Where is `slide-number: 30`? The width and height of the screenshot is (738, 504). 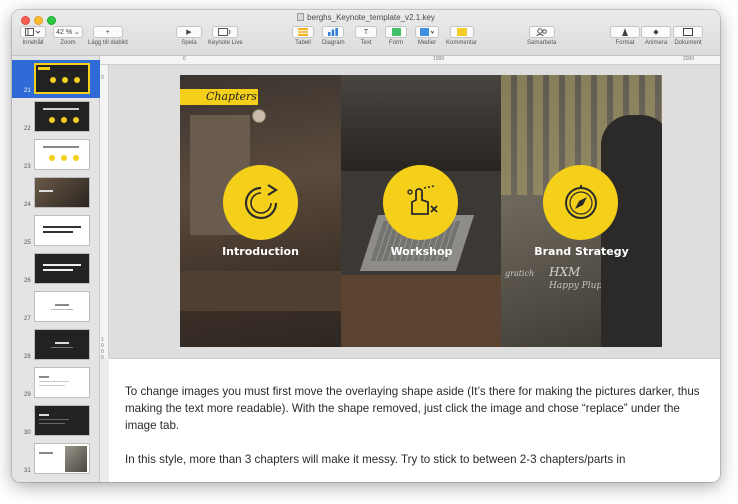
slide-number: 30 is located at coordinates (27, 433).